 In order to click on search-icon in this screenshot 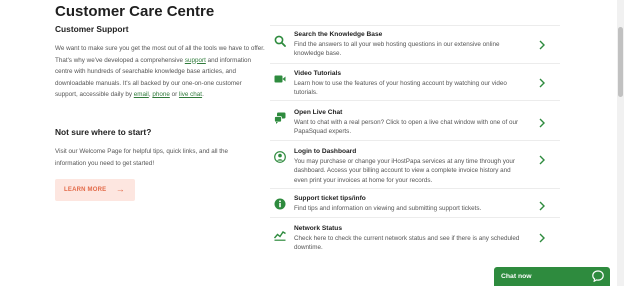, I will do `click(279, 40)`.